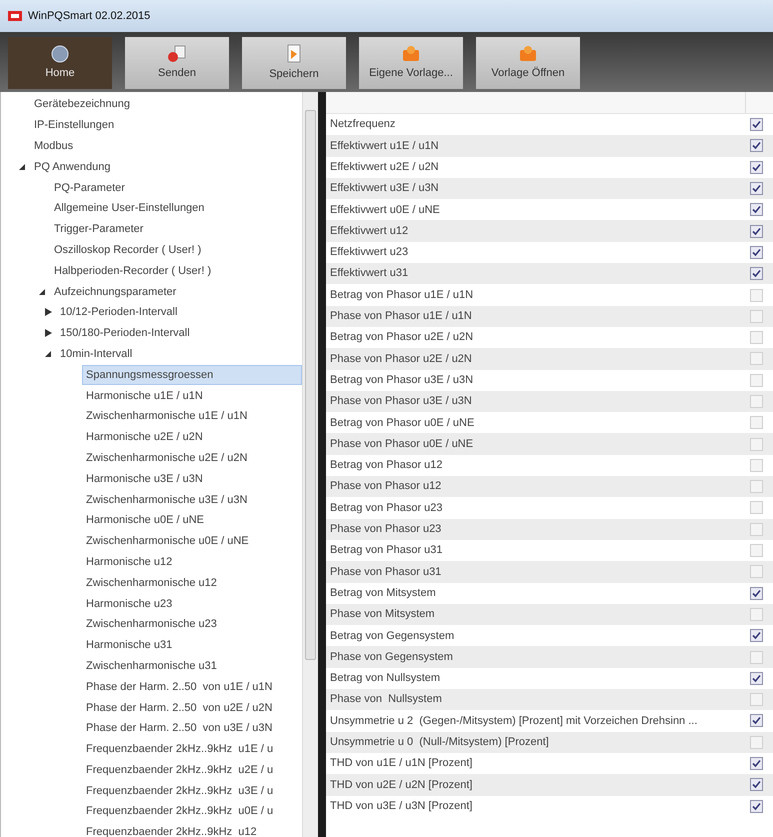 This screenshot has height=837, width=773. What do you see at coordinates (60, 53) in the screenshot?
I see `globe-icon` at bounding box center [60, 53].